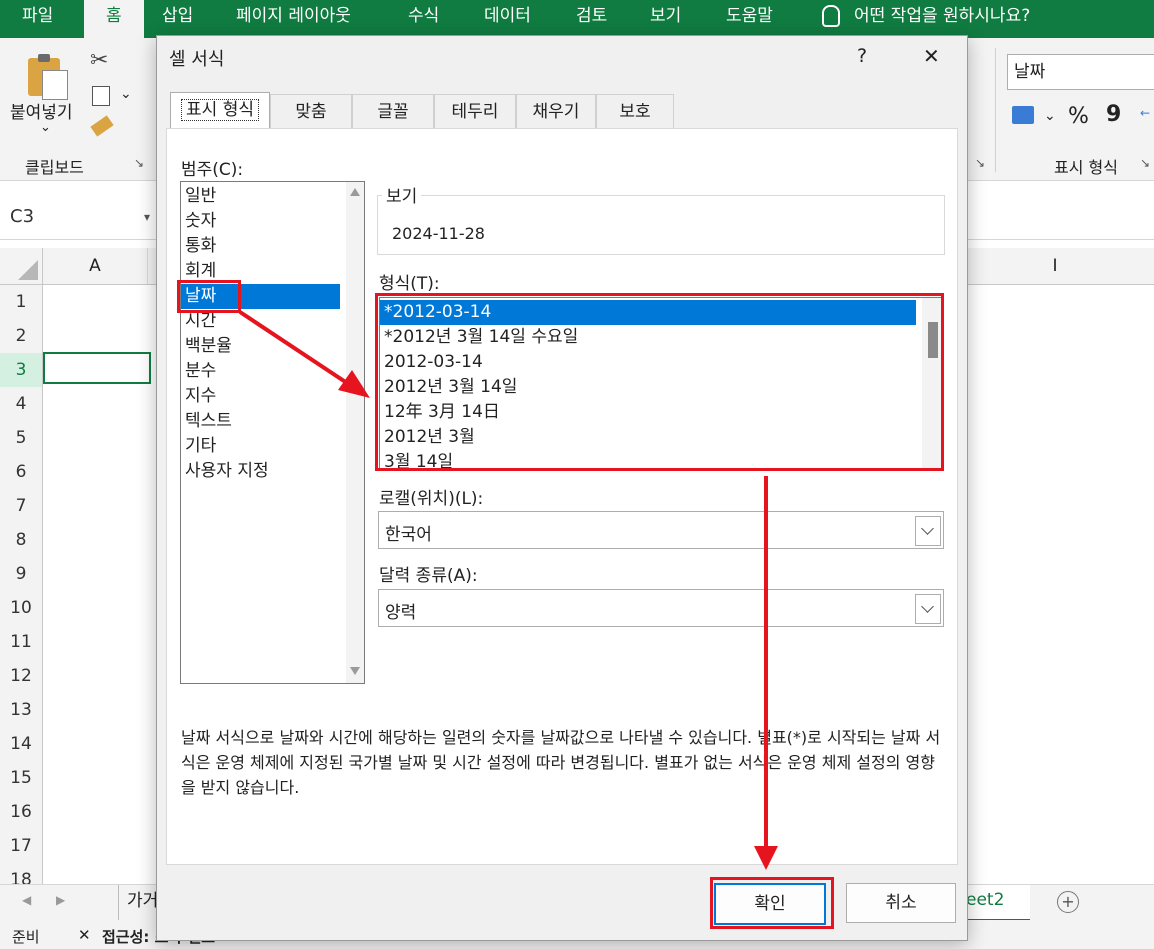 The image size is (1154, 949). Describe the element at coordinates (749, 19) in the screenshot. I see `ribbon-tab-help: 도움말` at that location.